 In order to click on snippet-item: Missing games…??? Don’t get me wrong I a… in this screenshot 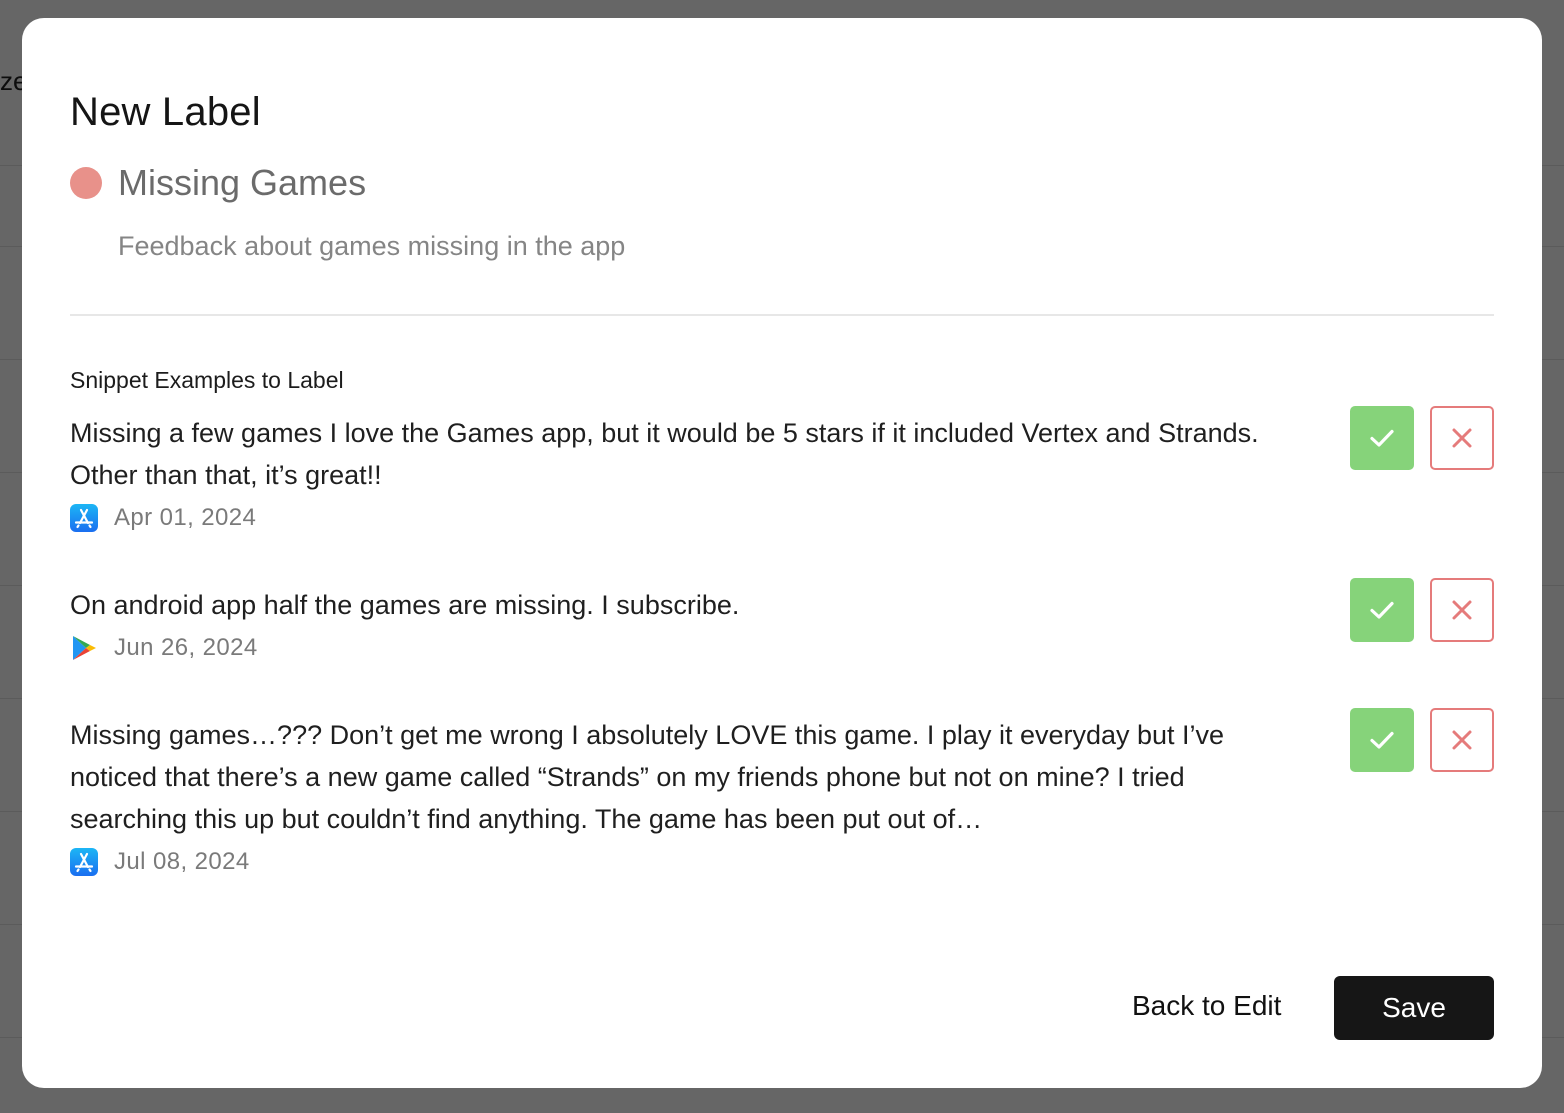, I will do `click(782, 792)`.